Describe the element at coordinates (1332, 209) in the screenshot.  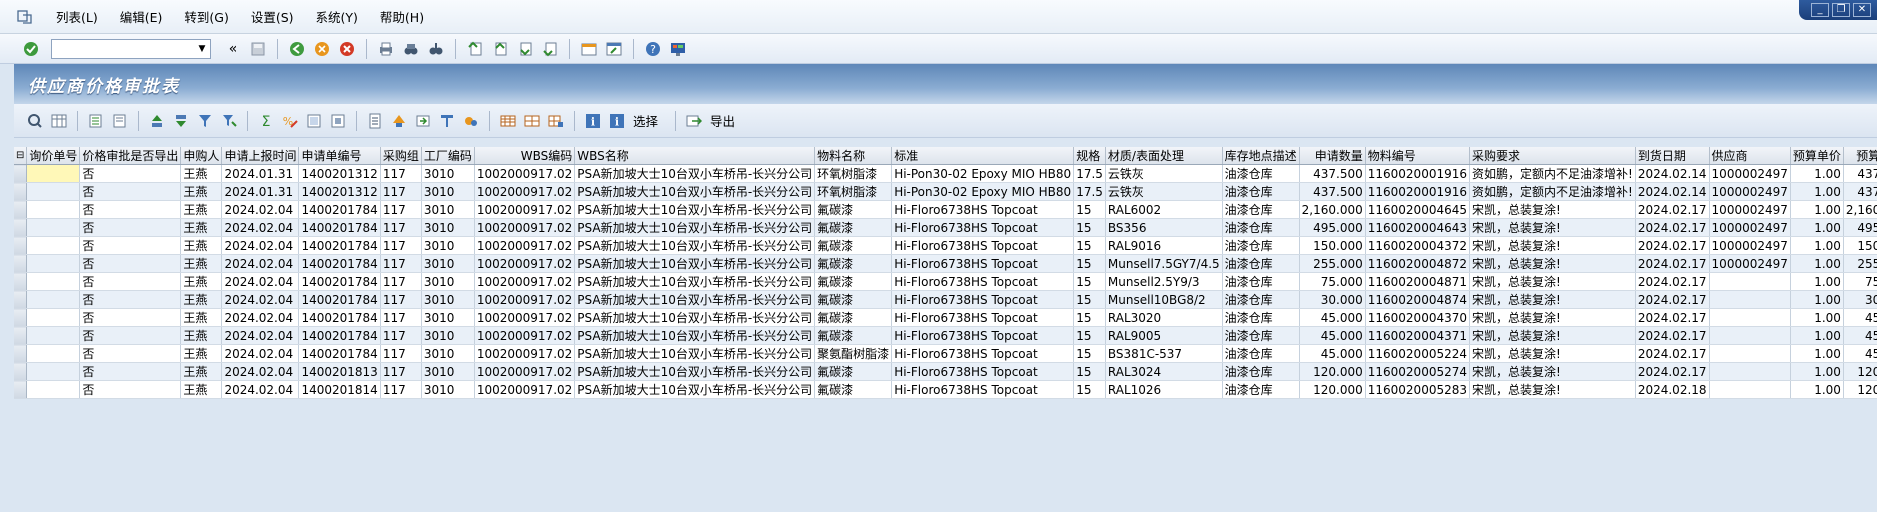
I see `table-cell: 2,160.000` at that location.